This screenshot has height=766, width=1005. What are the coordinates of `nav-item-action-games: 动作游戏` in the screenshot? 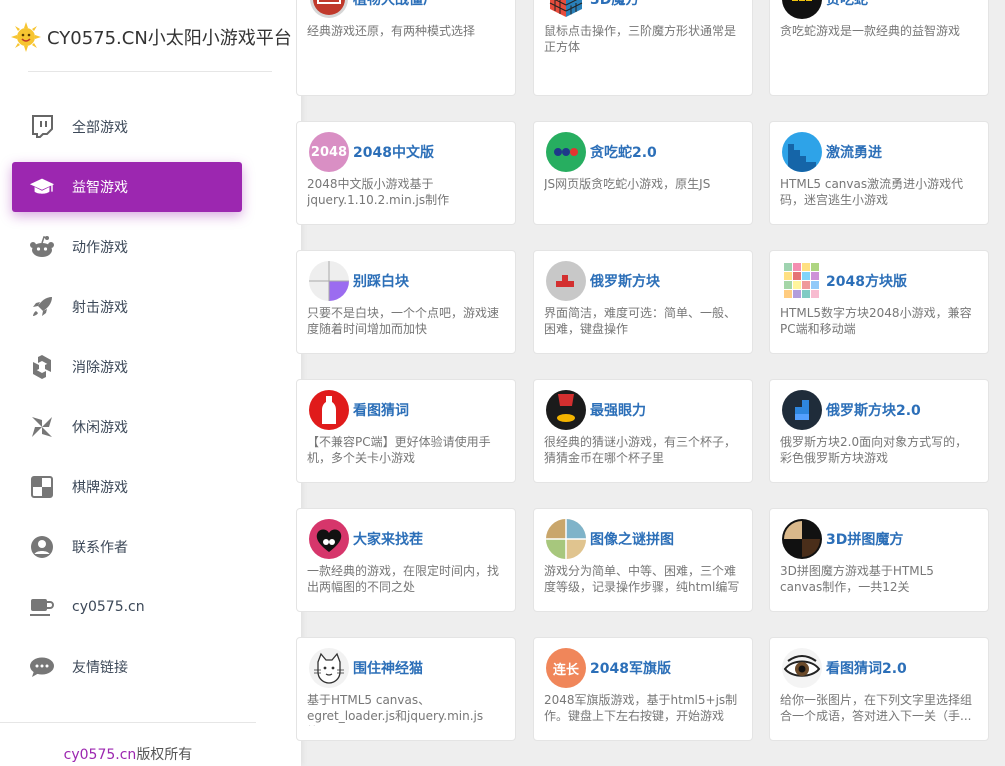 It's located at (127, 247).